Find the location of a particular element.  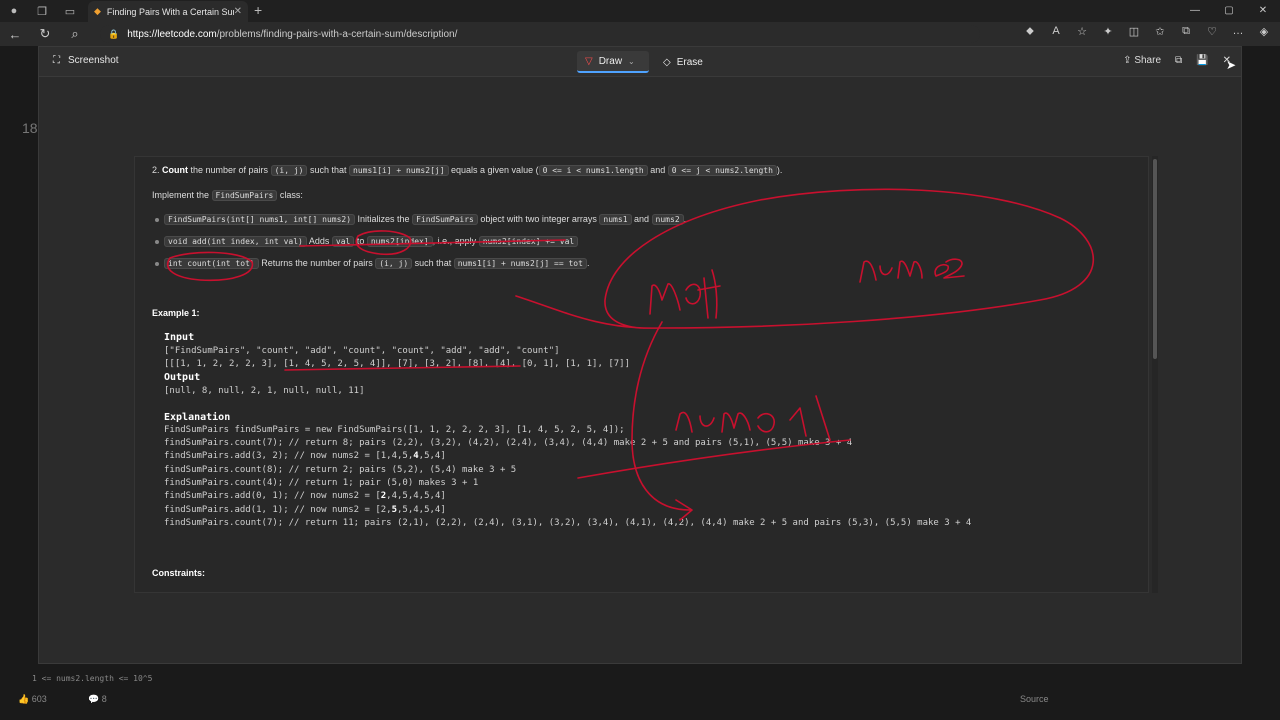

toolbar-icons: ⬥ A ☆ ✦ ◫ ✩ ⧉ ♡ … ◈ is located at coordinates (1147, 31).